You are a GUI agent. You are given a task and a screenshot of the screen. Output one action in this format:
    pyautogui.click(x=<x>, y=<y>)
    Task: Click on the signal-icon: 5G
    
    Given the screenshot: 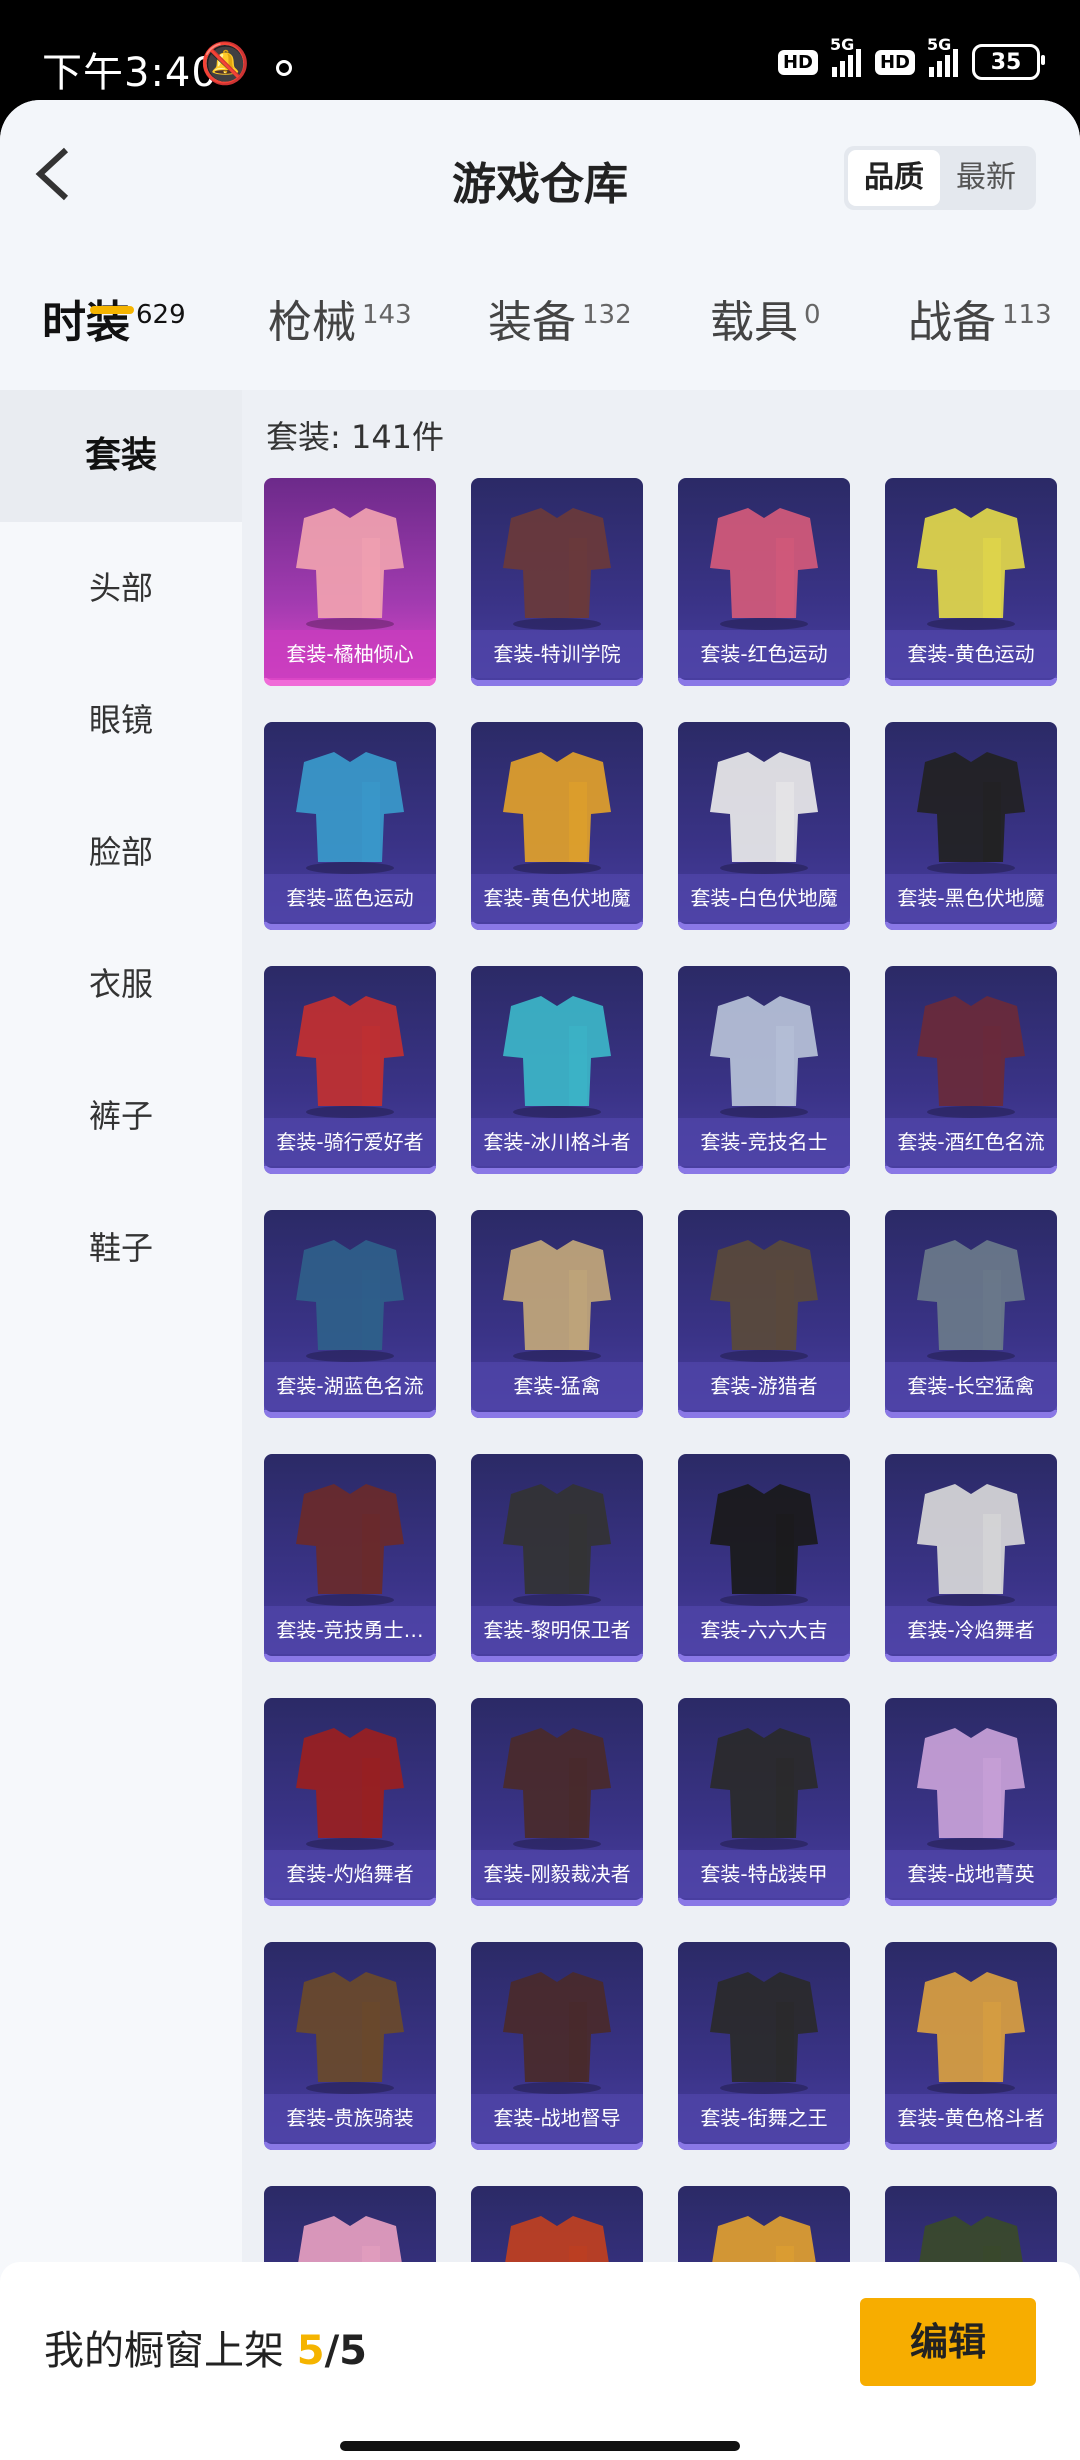 What is the action you would take?
    pyautogui.click(x=845, y=56)
    